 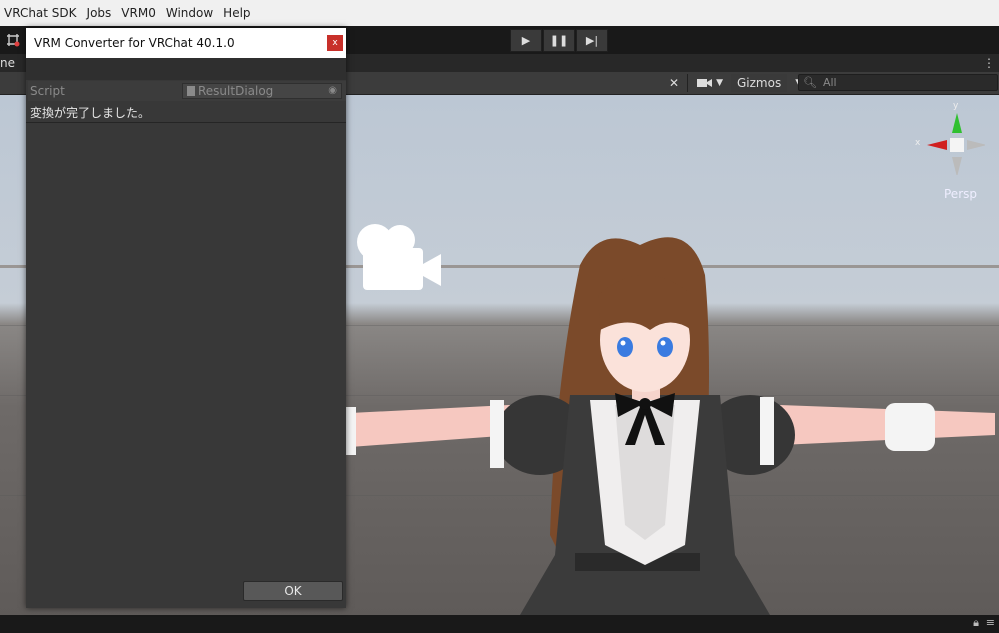 I want to click on menu-vrchat-sdk: VRChat SDK, so click(x=41, y=13).